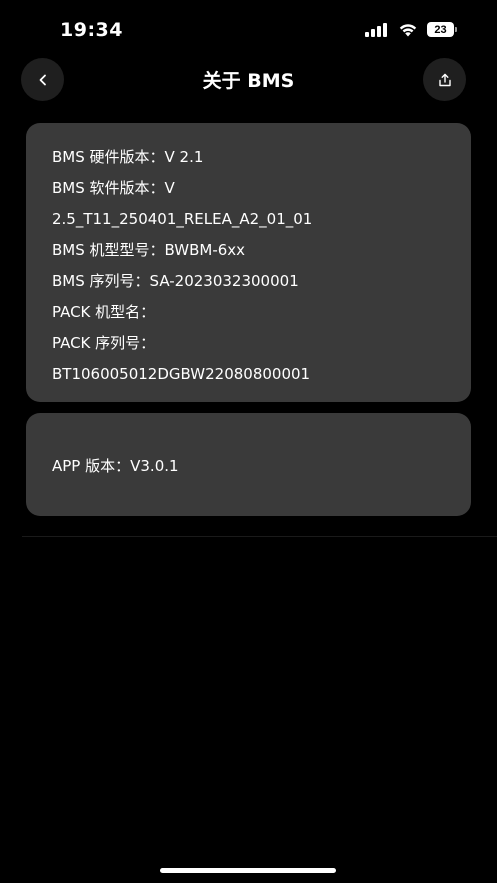  Describe the element at coordinates (456, 29) in the screenshot. I see `battery-cap` at that location.